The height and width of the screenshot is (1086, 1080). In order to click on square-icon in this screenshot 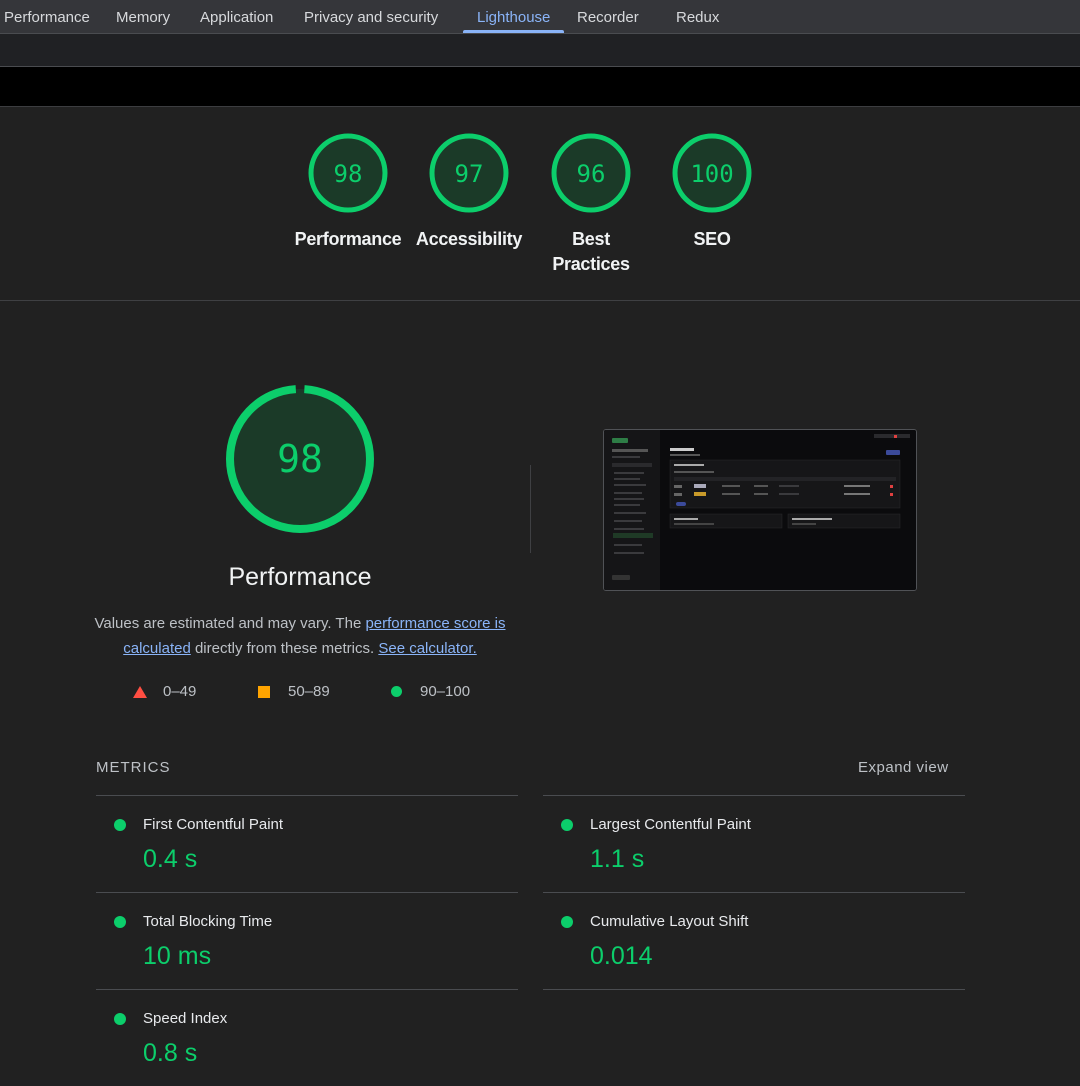, I will do `click(264, 691)`.